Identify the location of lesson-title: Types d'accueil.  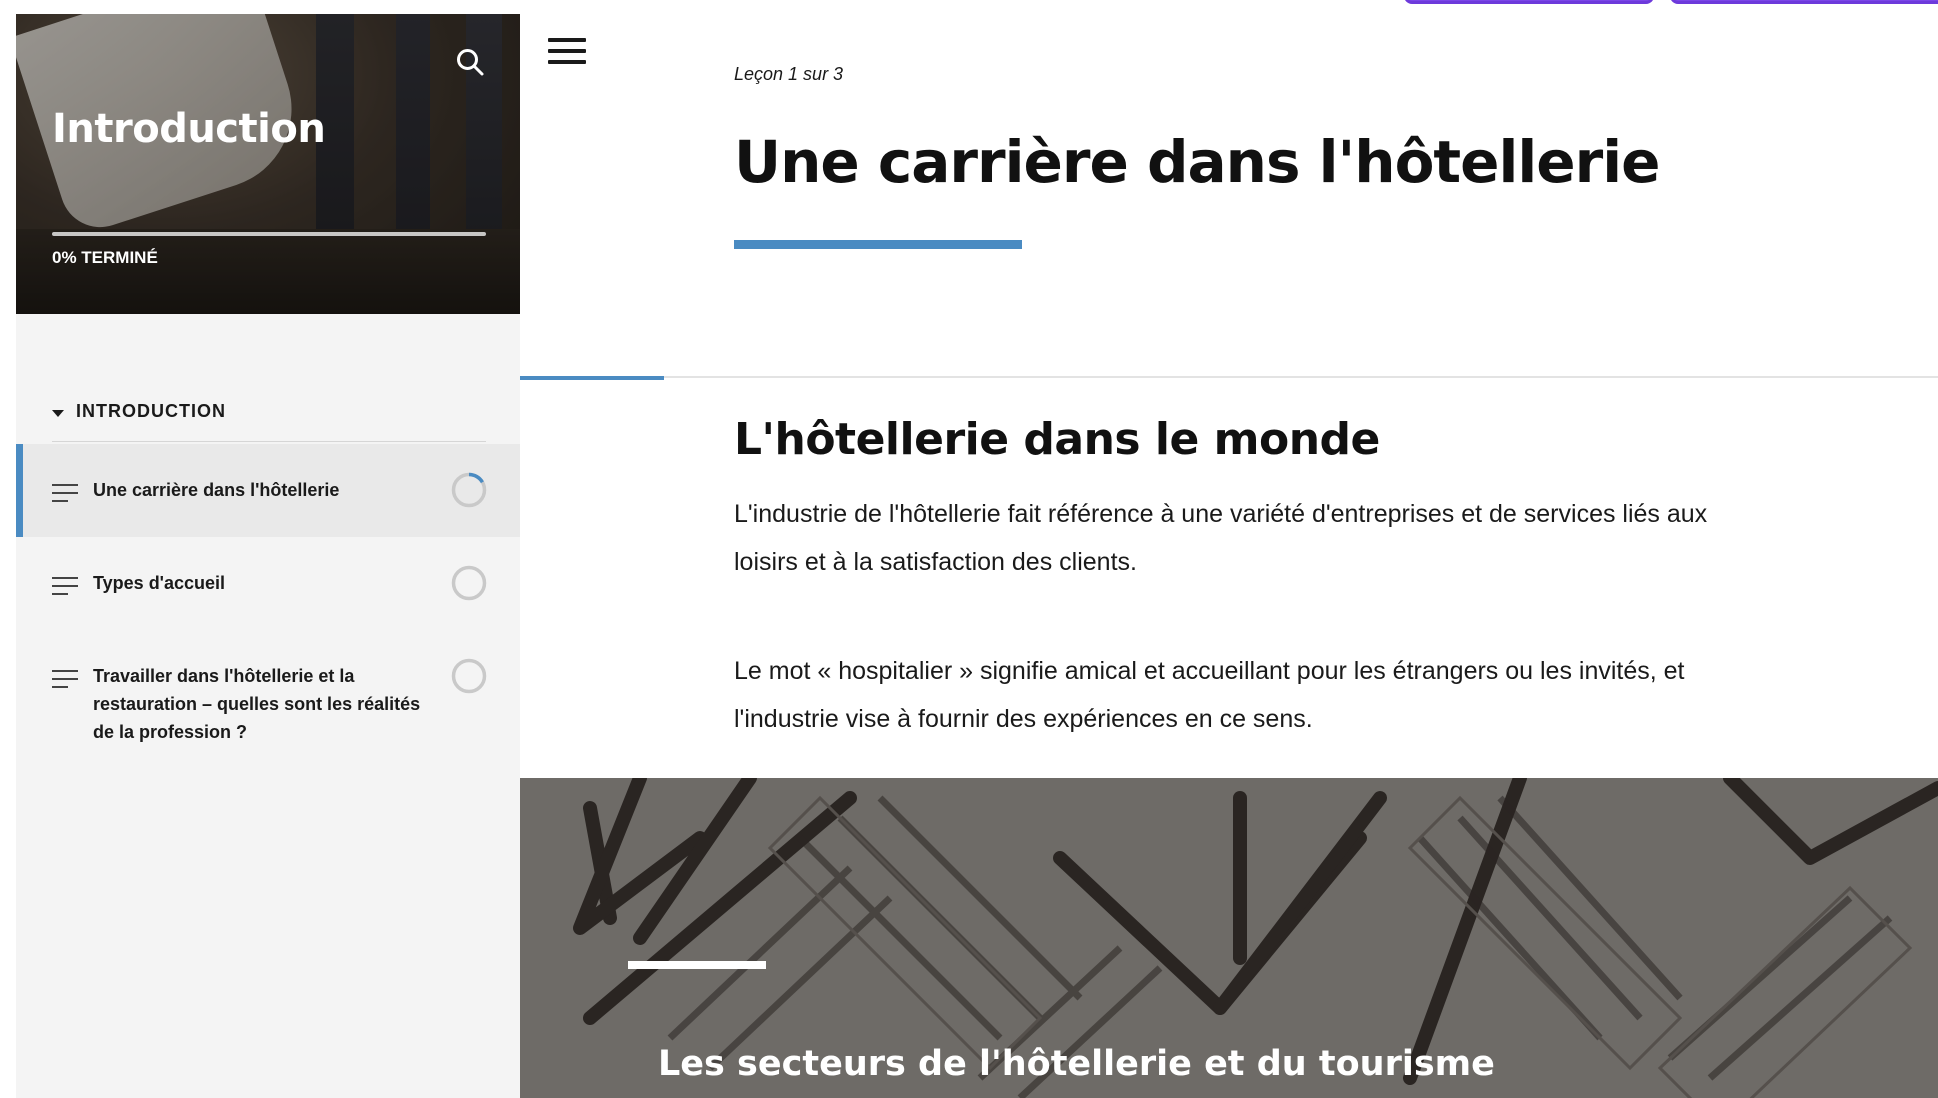
(159, 583).